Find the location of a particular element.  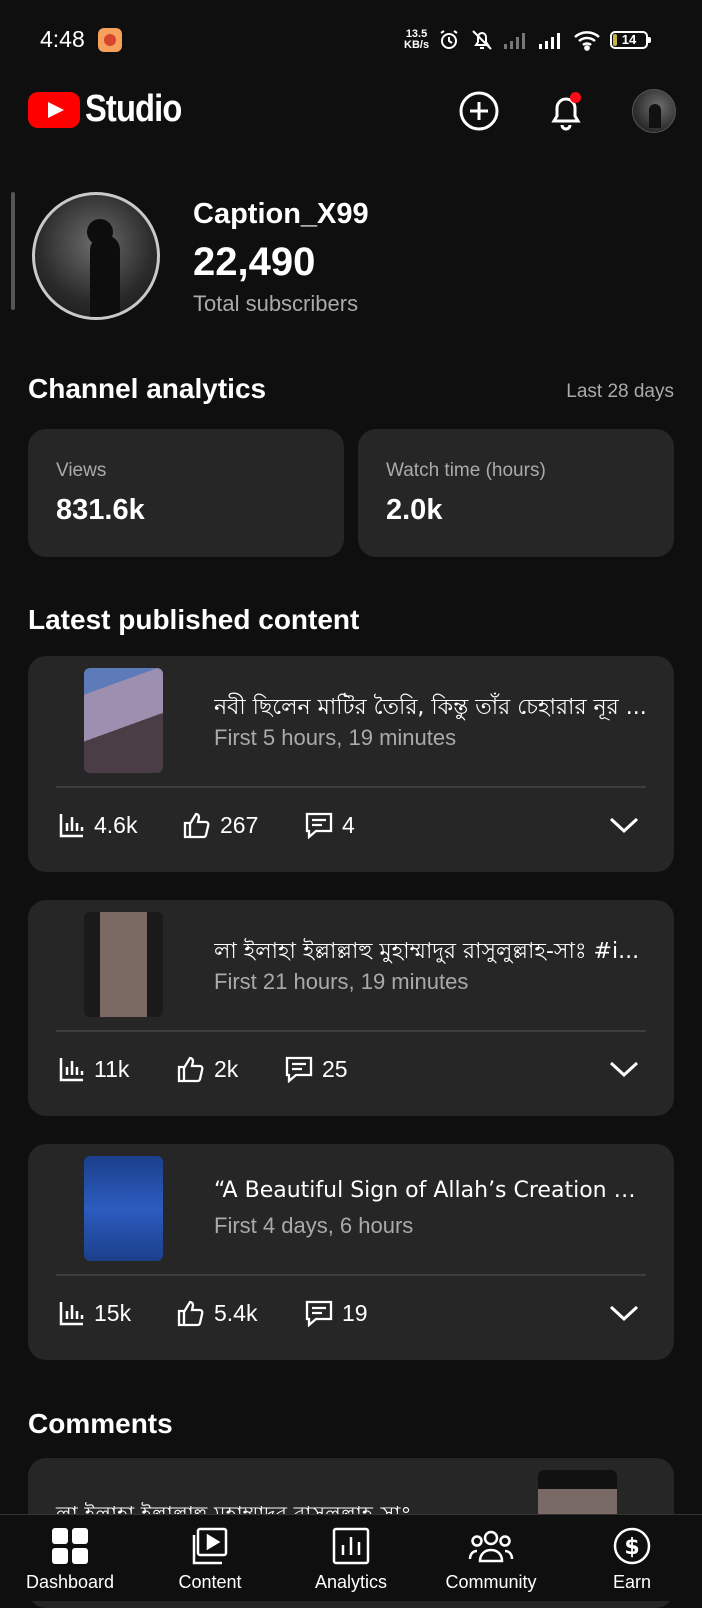

account-avatar is located at coordinates (654, 111).